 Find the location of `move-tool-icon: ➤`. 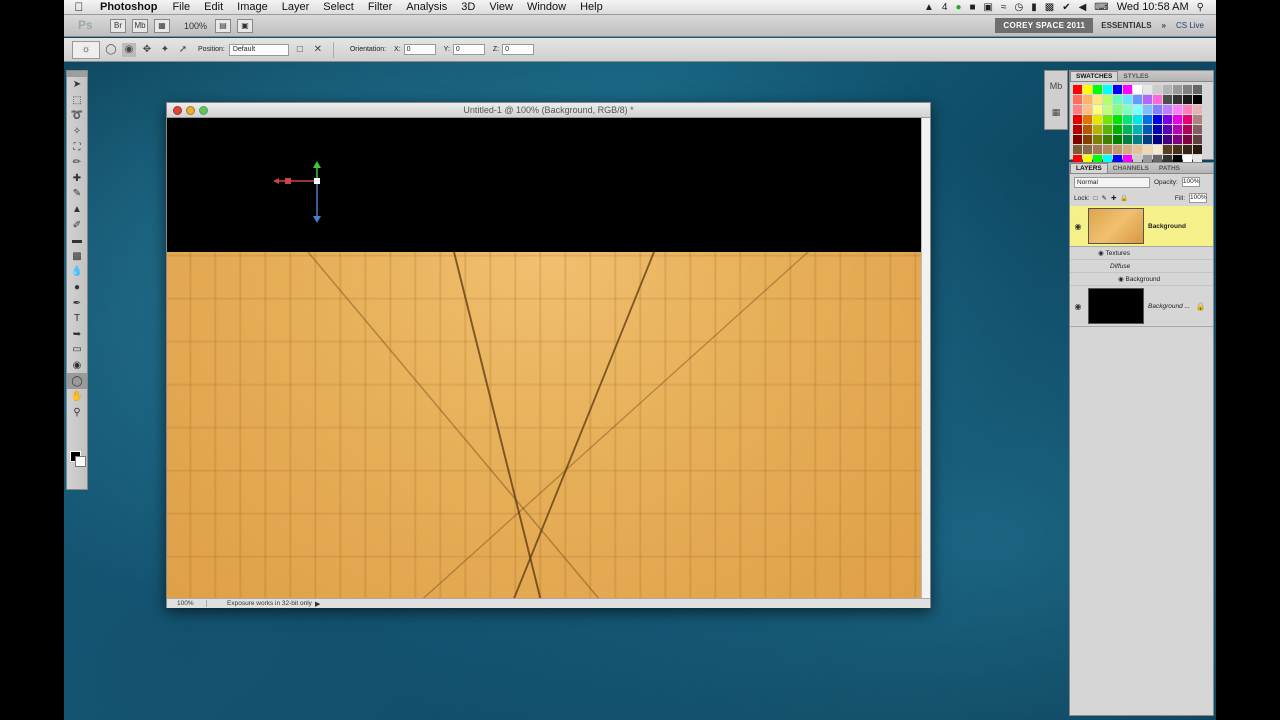

move-tool-icon: ➤ is located at coordinates (77, 85).